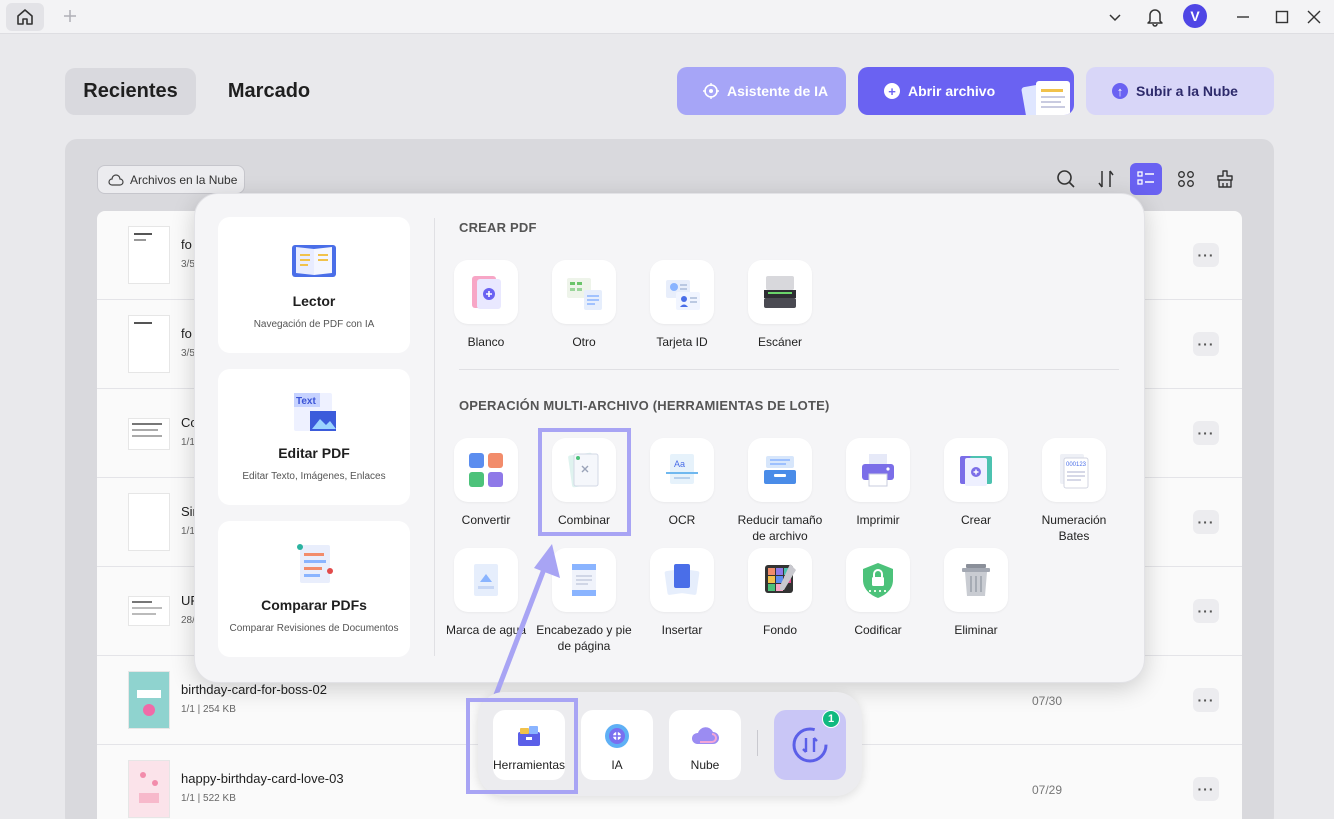 This screenshot has width=1334, height=819. What do you see at coordinates (780, 305) in the screenshot?
I see `tool-scanner: Escáner` at bounding box center [780, 305].